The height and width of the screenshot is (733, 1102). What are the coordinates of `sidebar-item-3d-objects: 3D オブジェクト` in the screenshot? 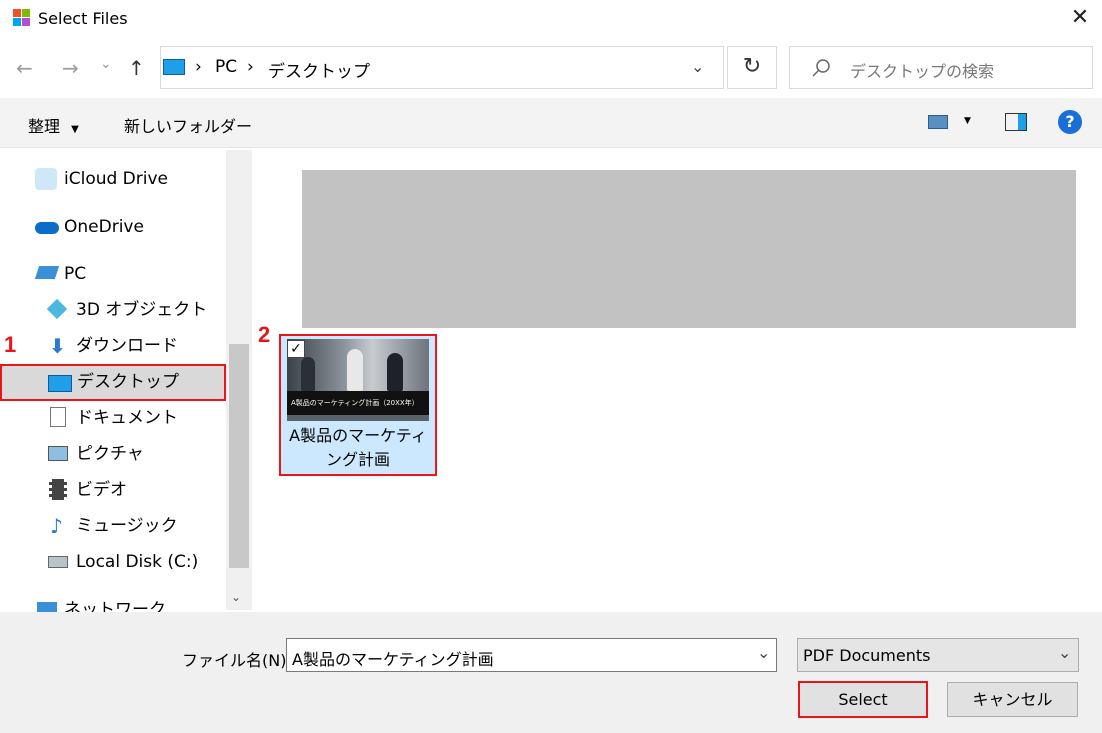 It's located at (133, 310).